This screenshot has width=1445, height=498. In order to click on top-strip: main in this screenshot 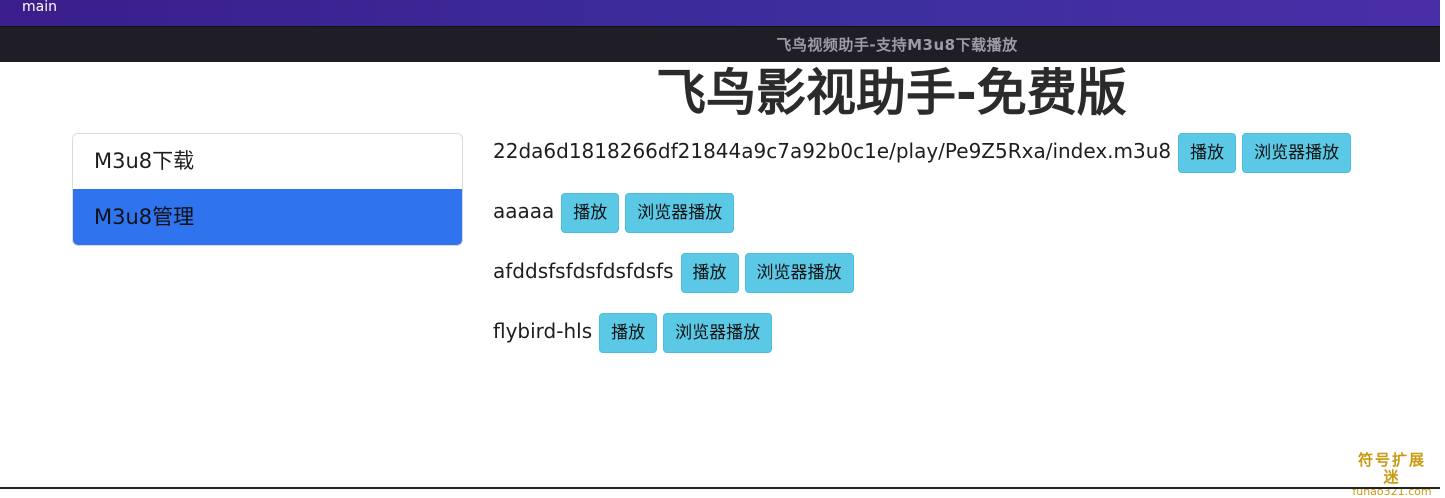, I will do `click(720, 13)`.